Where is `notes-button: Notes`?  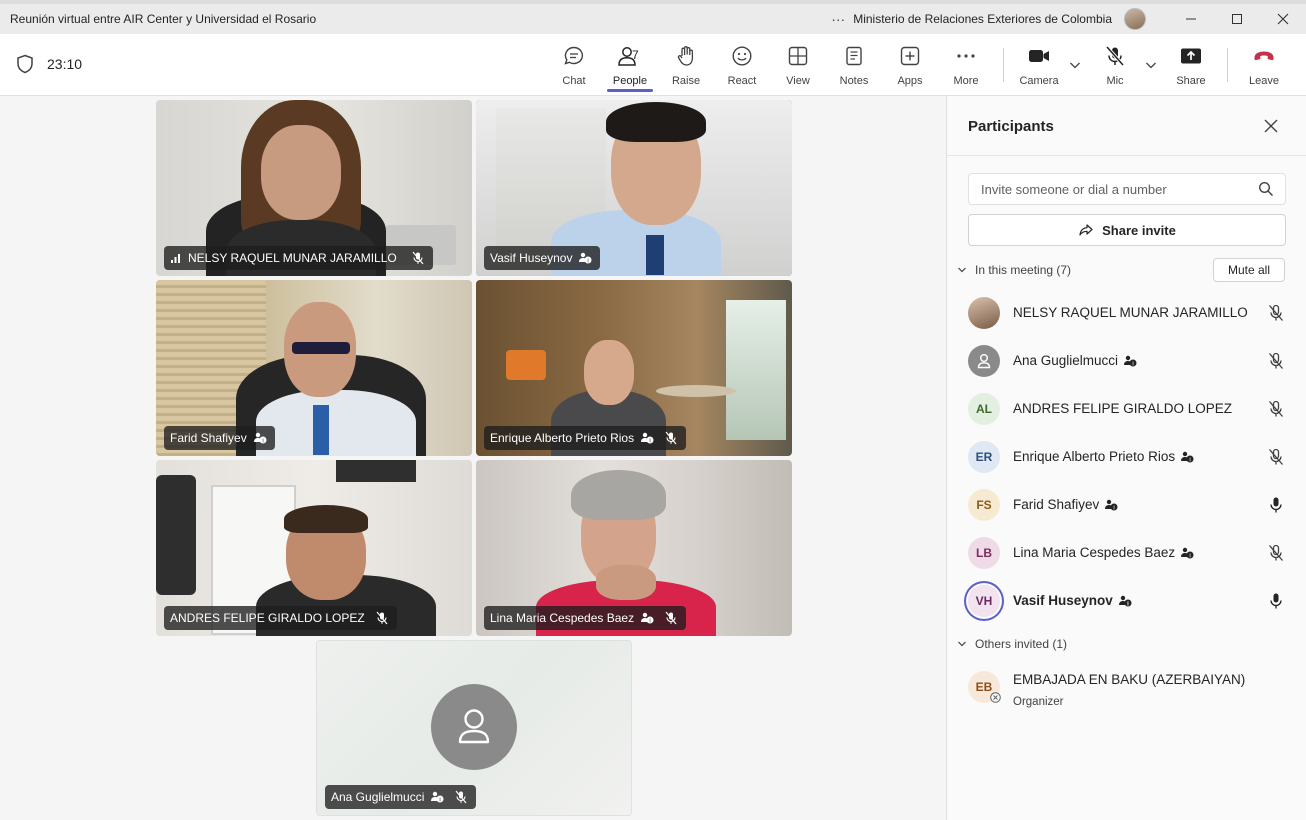
notes-button: Notes is located at coordinates (854, 67).